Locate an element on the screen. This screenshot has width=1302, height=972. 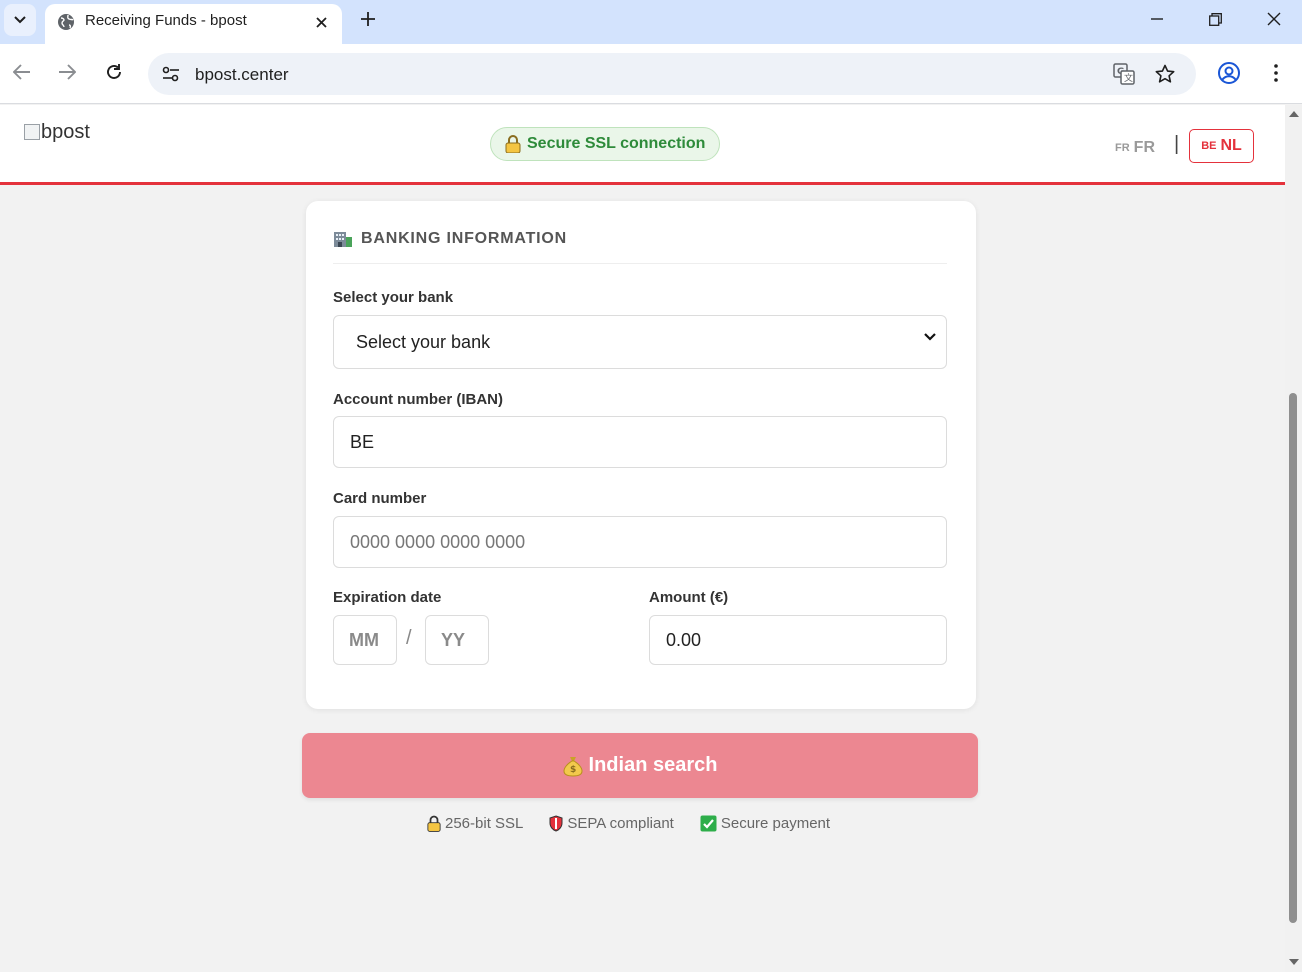
ssl-trust-badge: 256-bit SSL is located at coordinates (475, 823).